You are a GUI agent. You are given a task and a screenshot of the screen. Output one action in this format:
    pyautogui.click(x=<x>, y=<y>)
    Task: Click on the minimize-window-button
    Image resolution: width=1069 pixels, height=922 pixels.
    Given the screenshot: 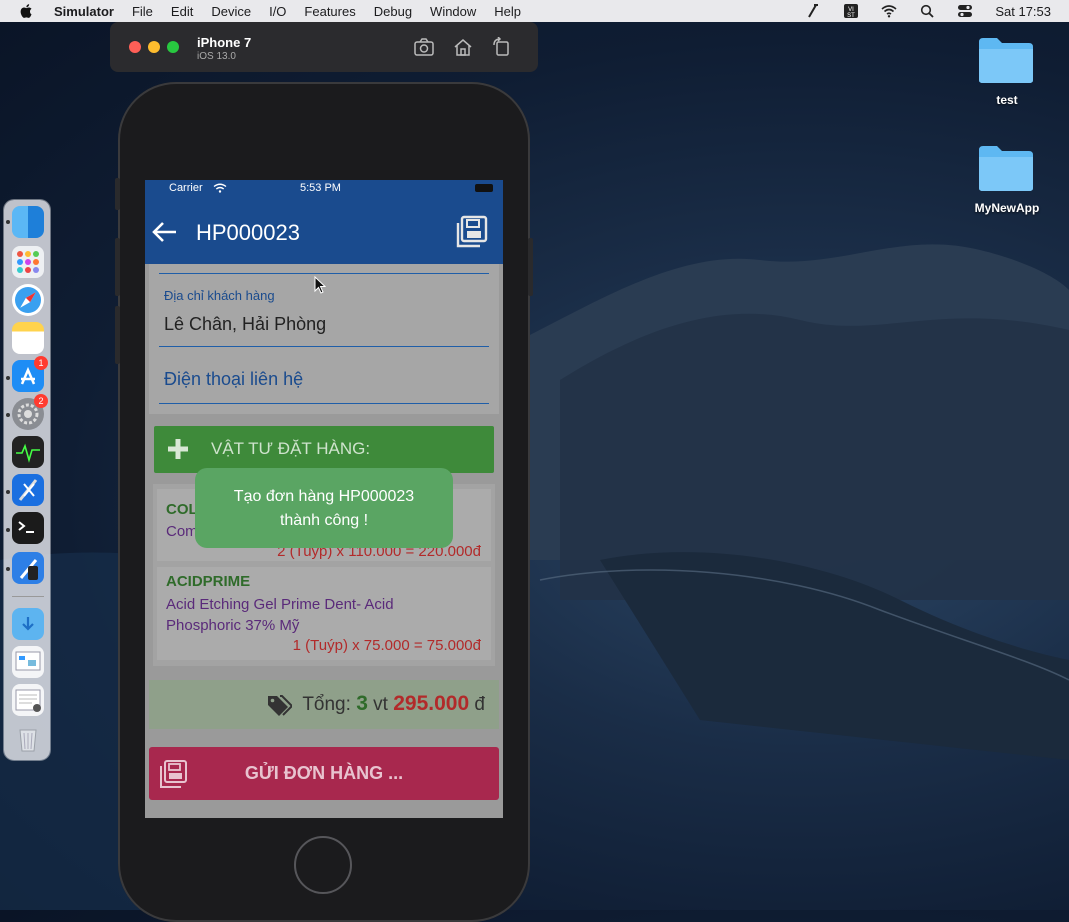 What is the action you would take?
    pyautogui.click(x=154, y=47)
    